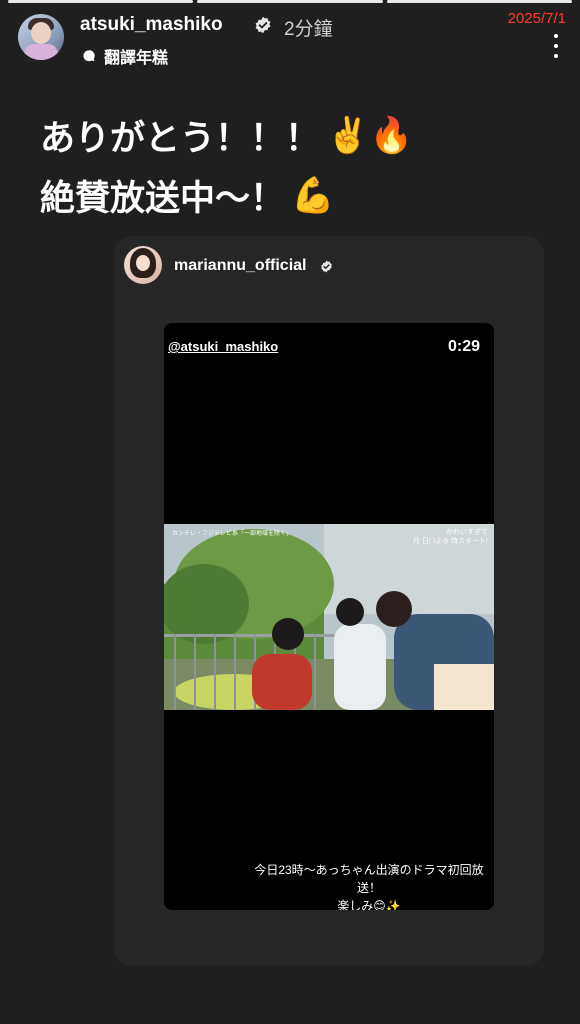 The height and width of the screenshot is (1024, 580). Describe the element at coordinates (536, 18) in the screenshot. I see `date-stamp: 2025/7/1` at that location.